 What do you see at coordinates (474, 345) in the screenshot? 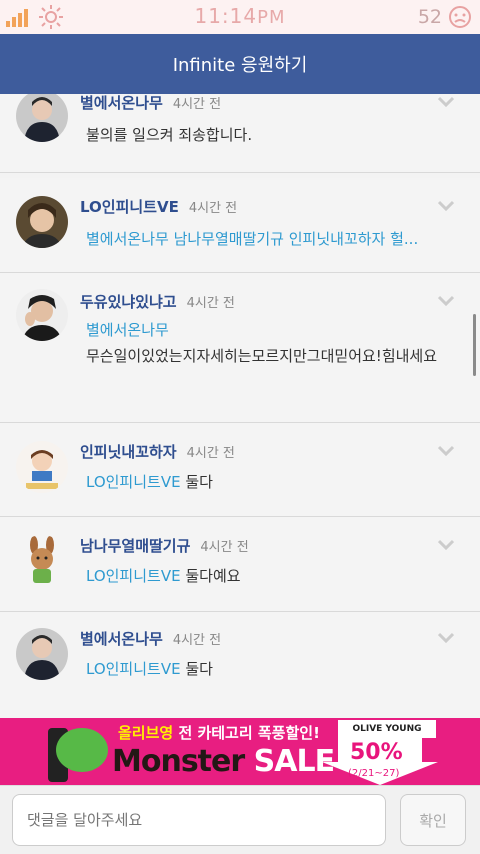
I see `scrollbar` at bounding box center [474, 345].